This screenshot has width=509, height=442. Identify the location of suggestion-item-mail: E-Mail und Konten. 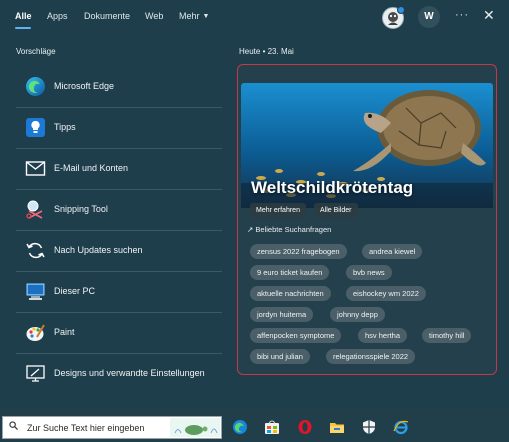
(119, 169).